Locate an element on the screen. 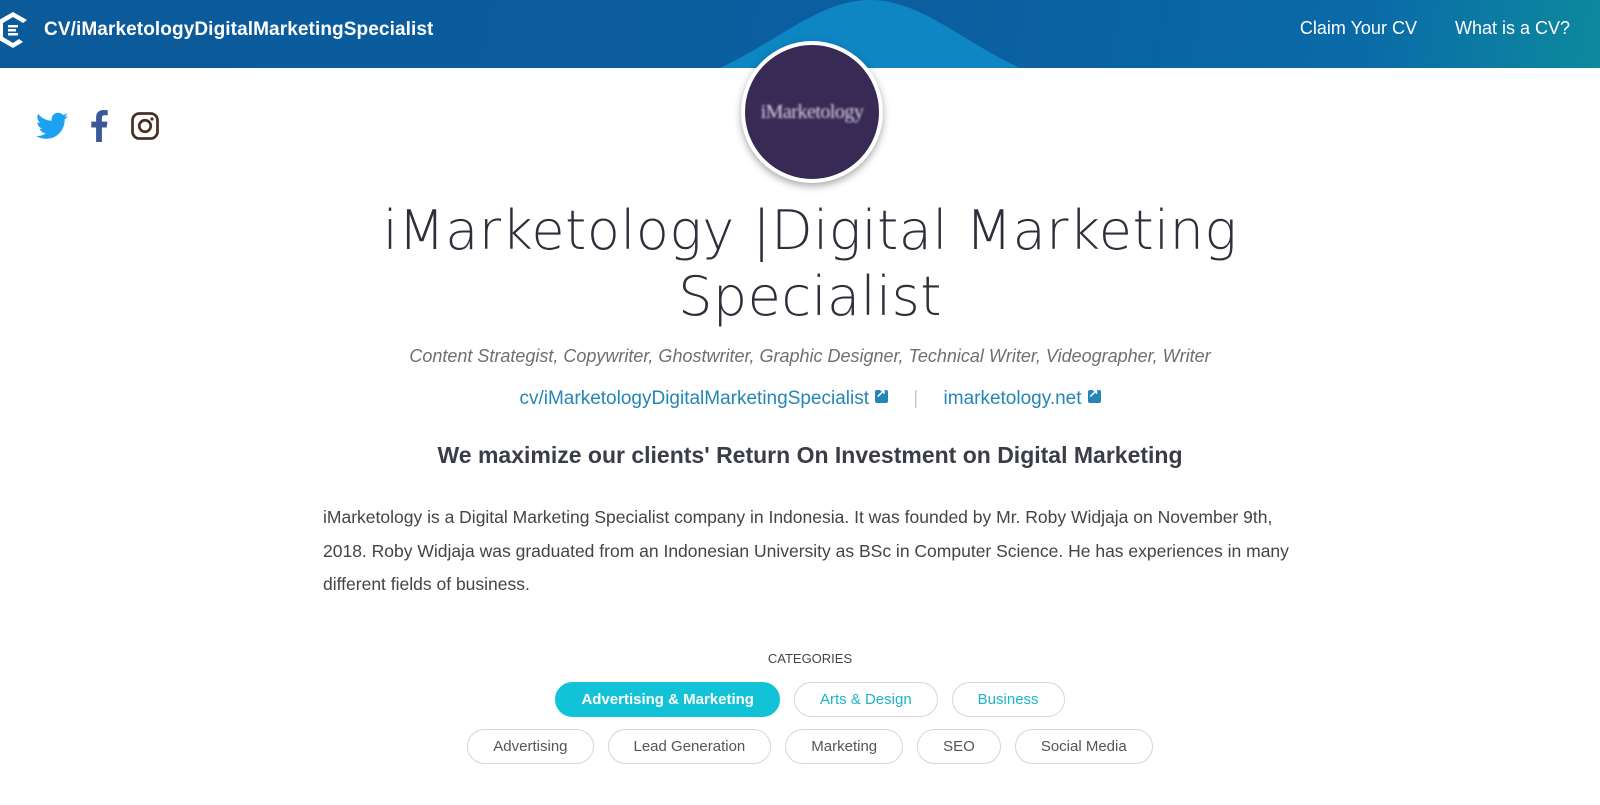 The width and height of the screenshot is (1600, 805). social-links is located at coordinates (98, 126).